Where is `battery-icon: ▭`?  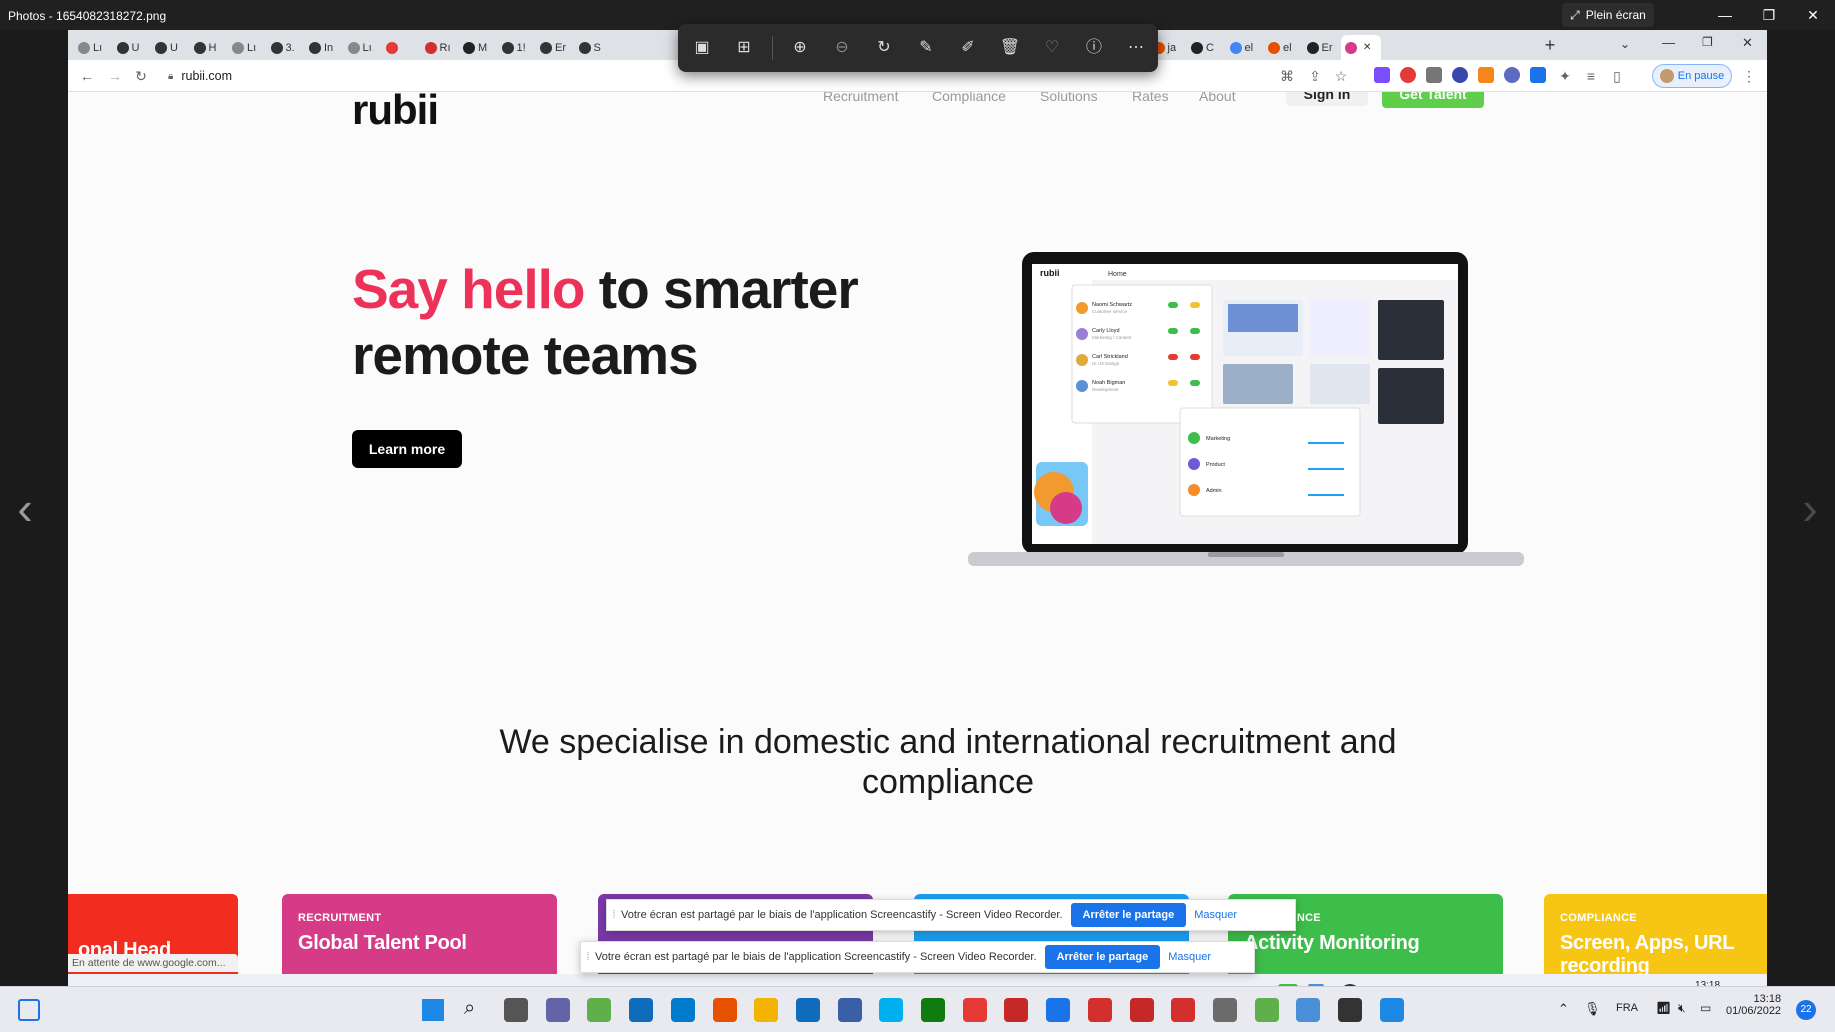
battery-icon: ▭ is located at coordinates (1705, 1008).